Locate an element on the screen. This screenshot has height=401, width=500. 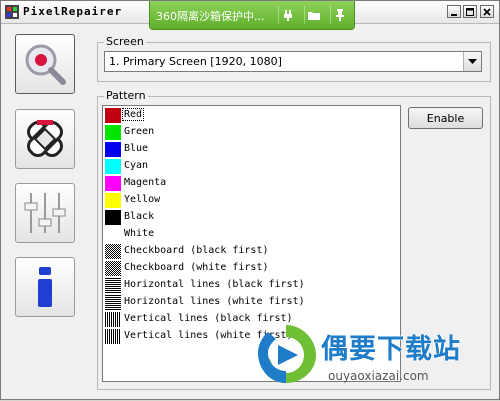
pattern-list-item: Cyan is located at coordinates (250, 167).